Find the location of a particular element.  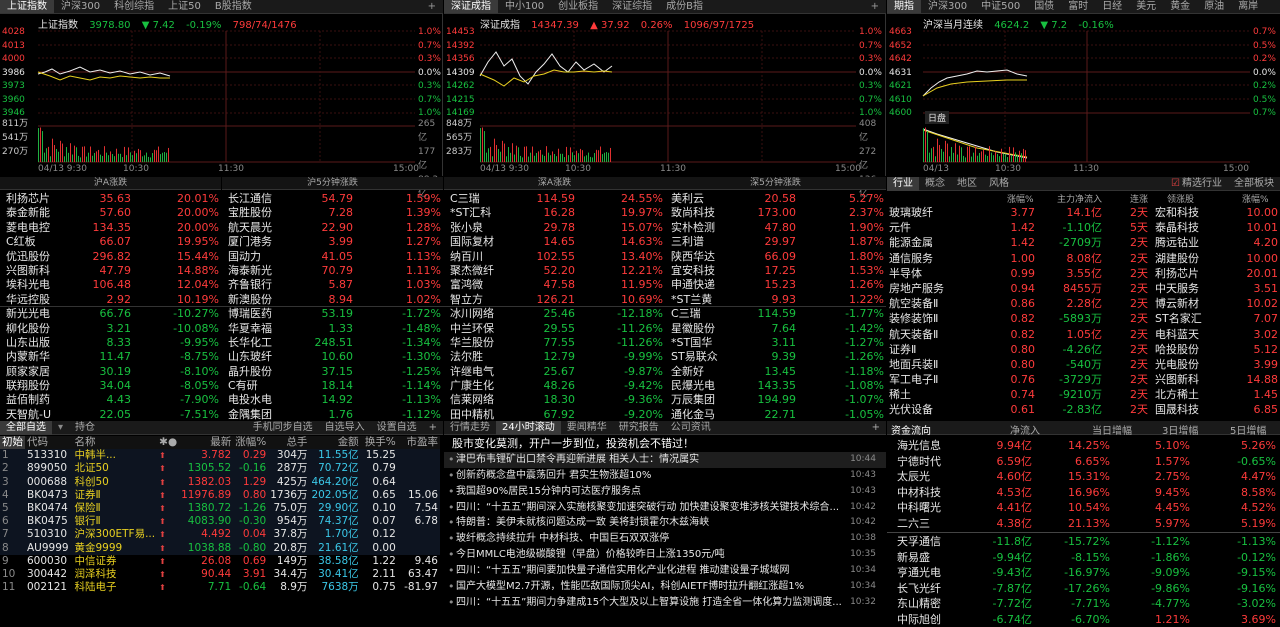

col-header: 当日增幅 is located at coordinates (1112, 429).